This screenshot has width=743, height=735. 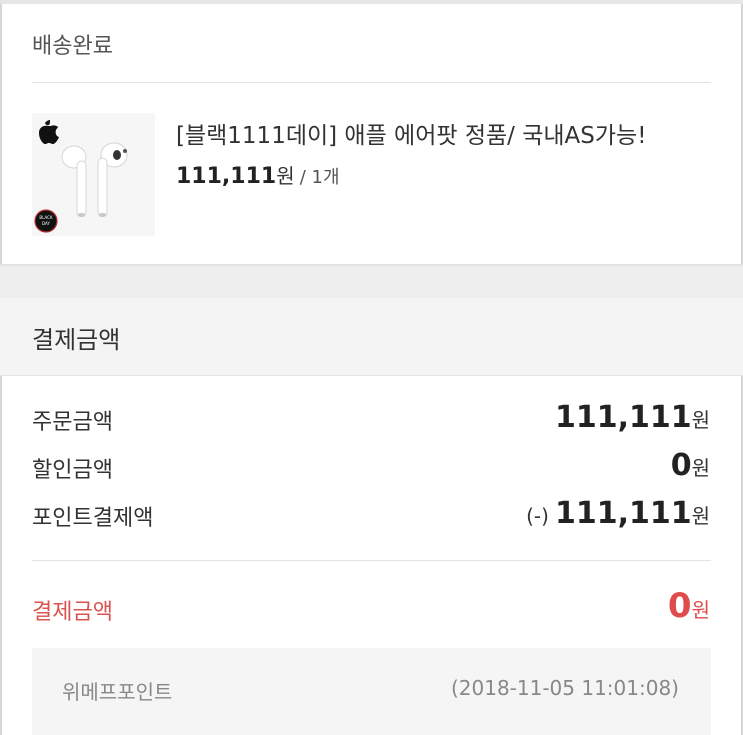 I want to click on point-payment-label: 포인트결제액, so click(x=93, y=518).